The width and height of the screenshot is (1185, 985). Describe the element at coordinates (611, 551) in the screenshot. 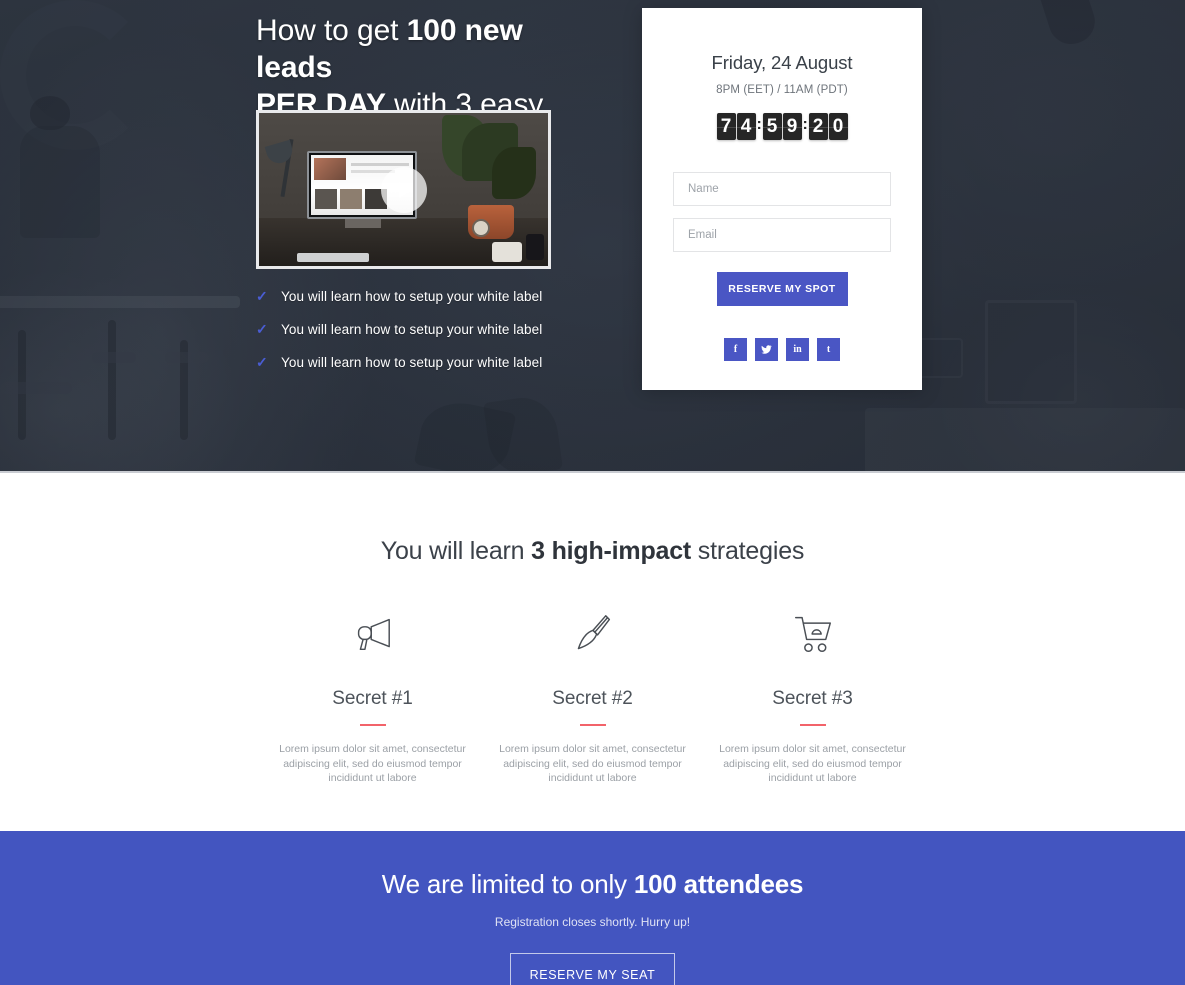

I see `strategies-heading-highlight: 3 high-impact` at that location.